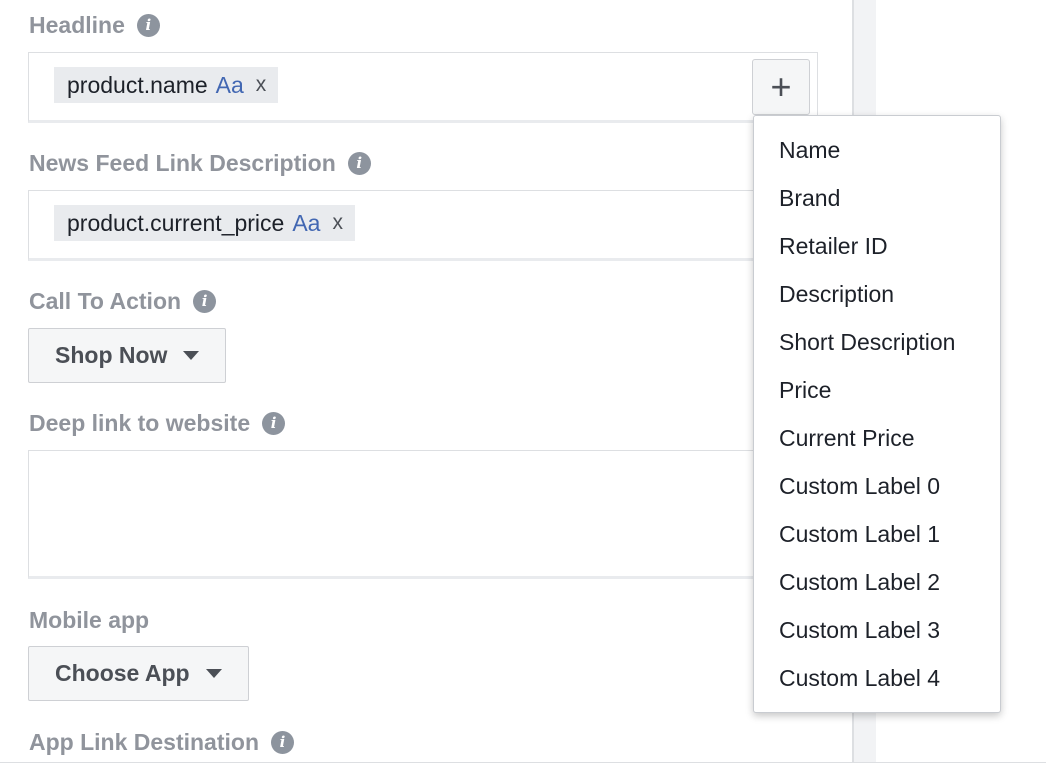 This screenshot has height=772, width=1046. Describe the element at coordinates (877, 678) in the screenshot. I see `menu-item-custom-label-4: Custom Label 4` at that location.